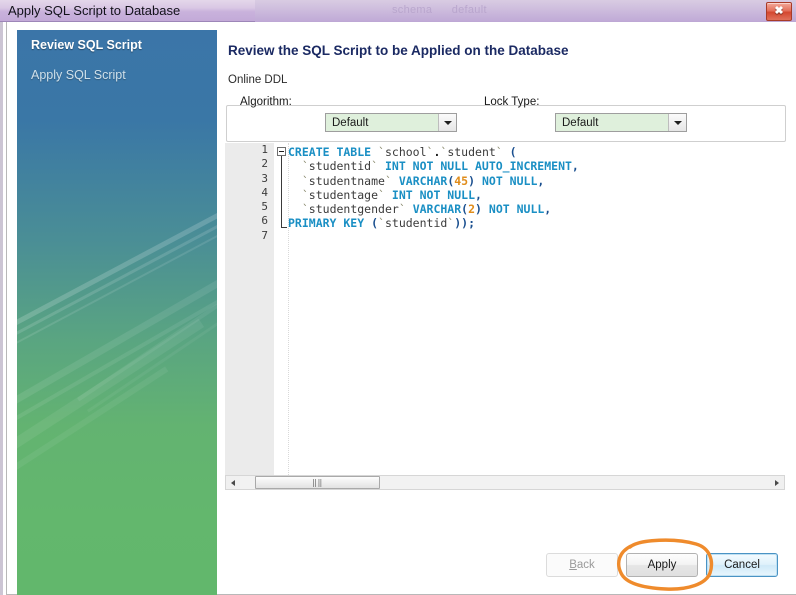  I want to click on scrollbar-thumb: ‖‖, so click(317, 482).